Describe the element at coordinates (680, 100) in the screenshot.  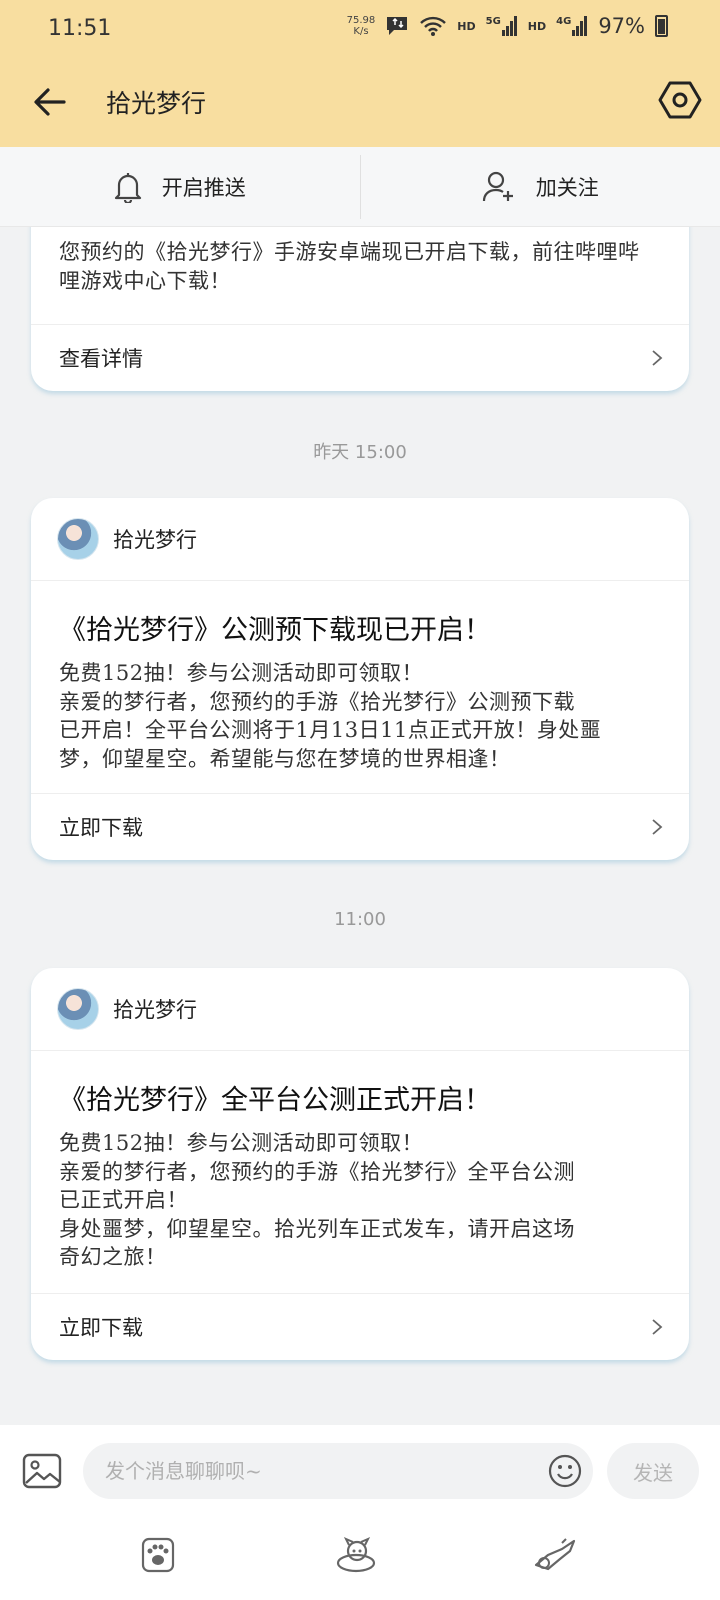
I see `hexagon-settings-icon` at that location.